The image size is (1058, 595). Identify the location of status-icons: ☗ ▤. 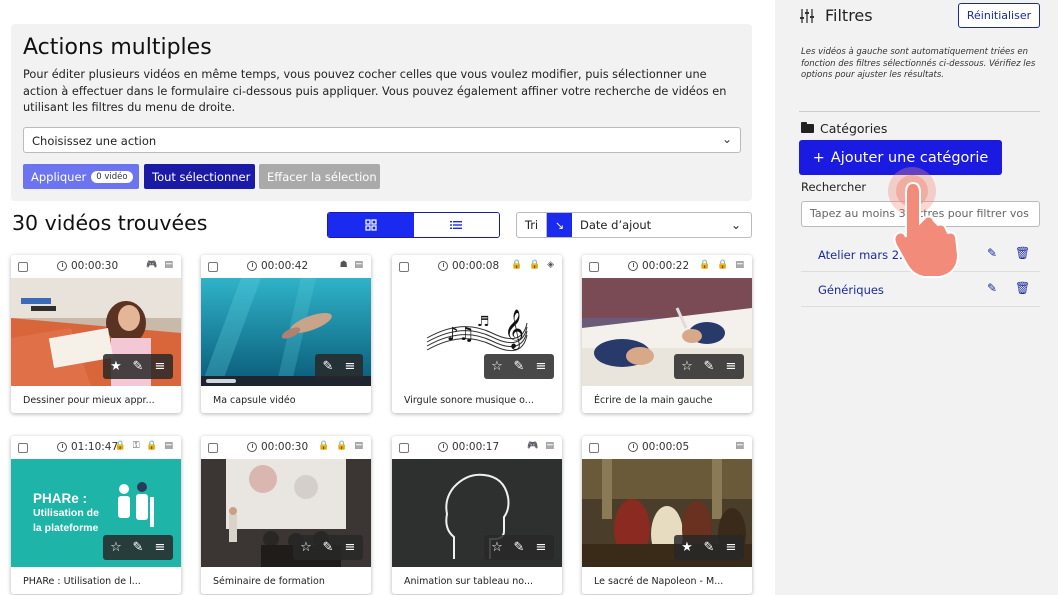
(352, 265).